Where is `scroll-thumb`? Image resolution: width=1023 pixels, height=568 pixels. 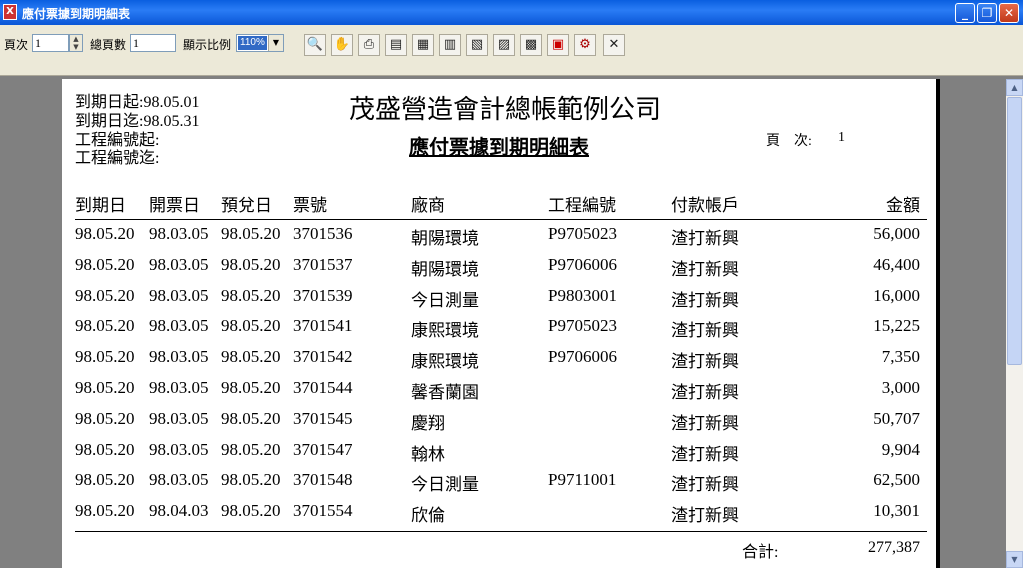 scroll-thumb is located at coordinates (1014, 231).